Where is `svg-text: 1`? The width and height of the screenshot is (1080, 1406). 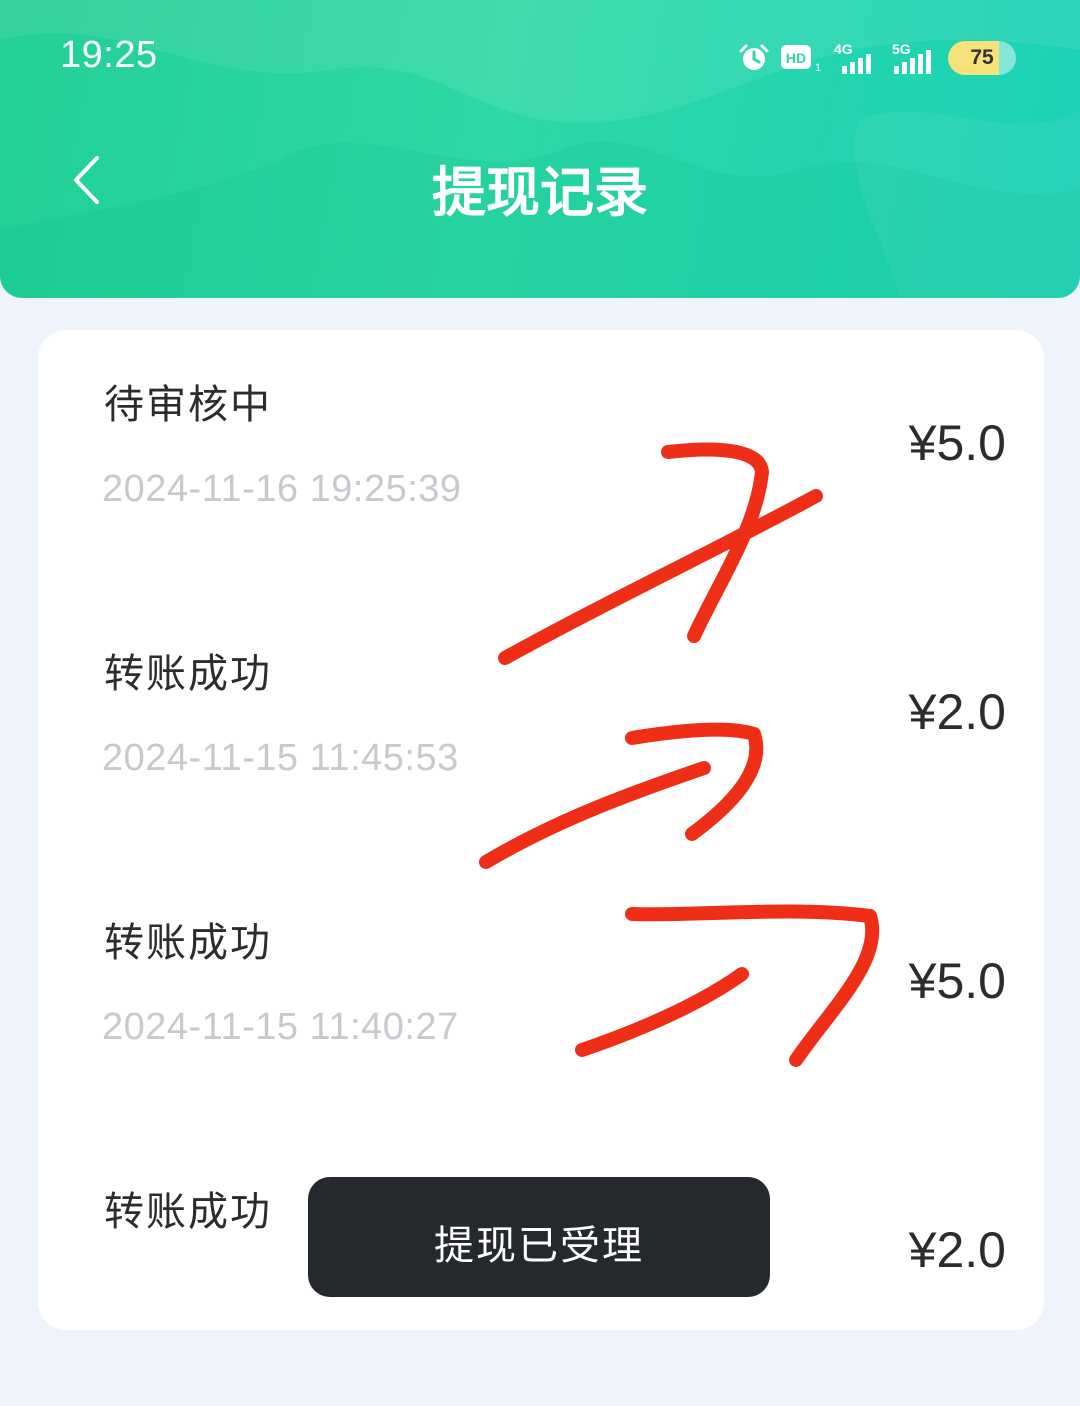 svg-text: 1 is located at coordinates (818, 68).